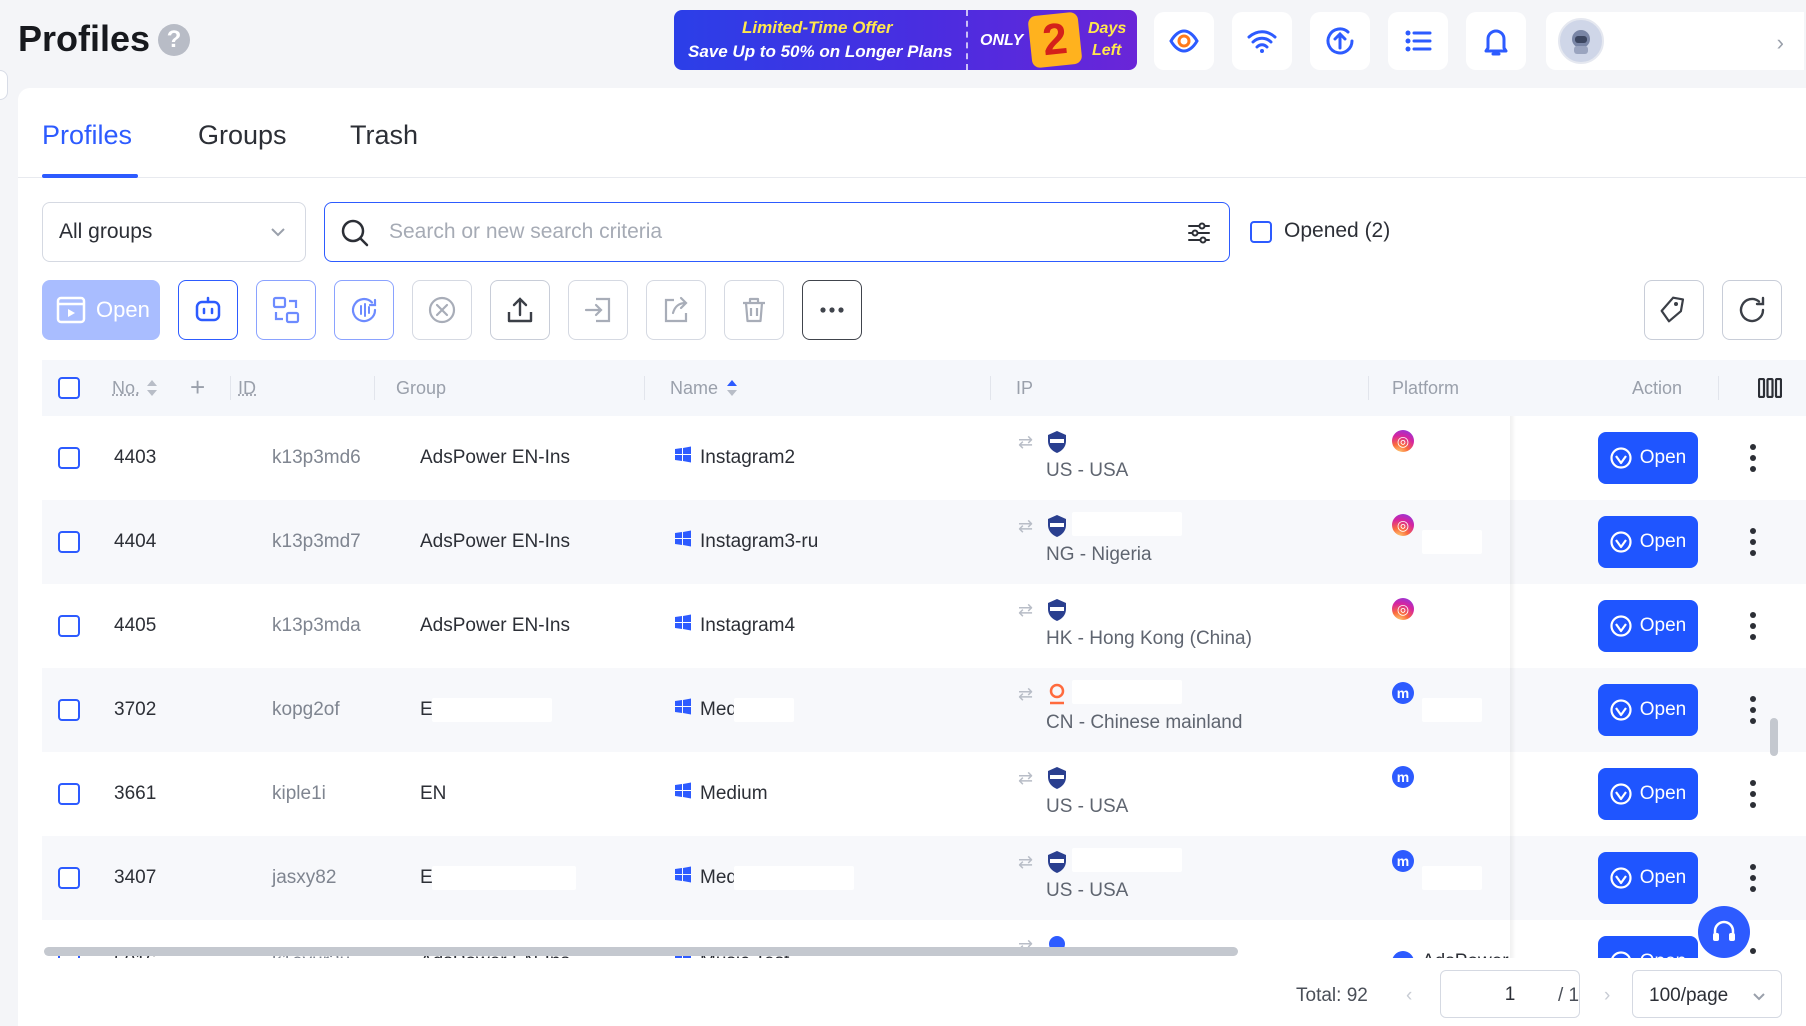  I want to click on prev-page-icon: ‹, so click(1409, 996).